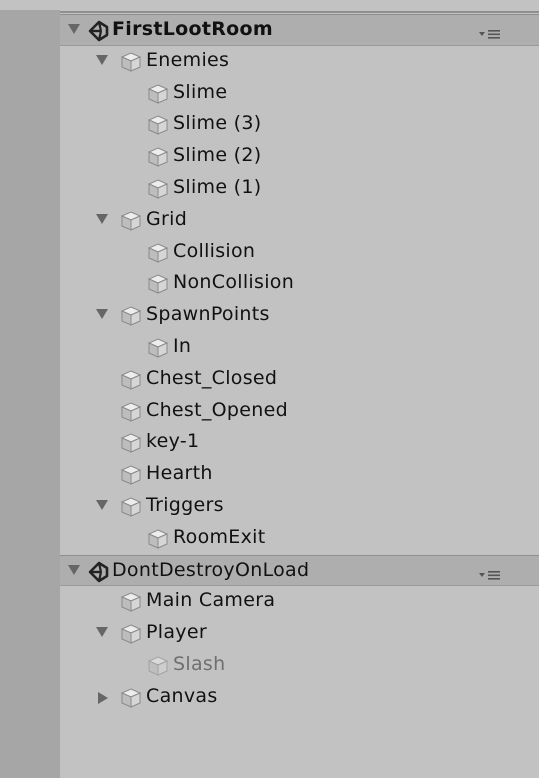 The image size is (539, 778). What do you see at coordinates (188, 59) in the screenshot?
I see `item-label: Enemies` at bounding box center [188, 59].